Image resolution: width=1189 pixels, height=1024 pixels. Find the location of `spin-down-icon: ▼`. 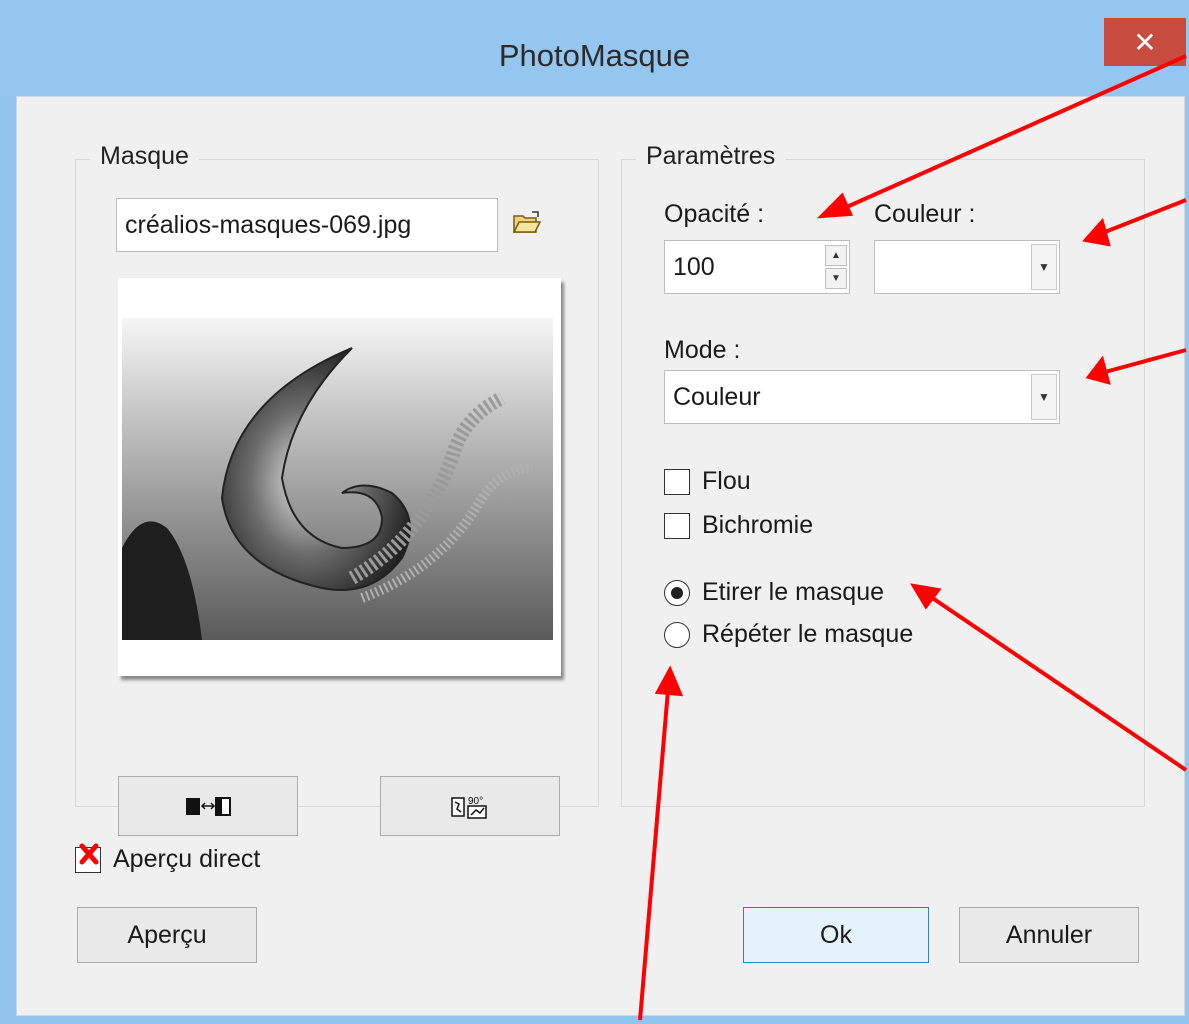

spin-down-icon: ▼ is located at coordinates (836, 278).